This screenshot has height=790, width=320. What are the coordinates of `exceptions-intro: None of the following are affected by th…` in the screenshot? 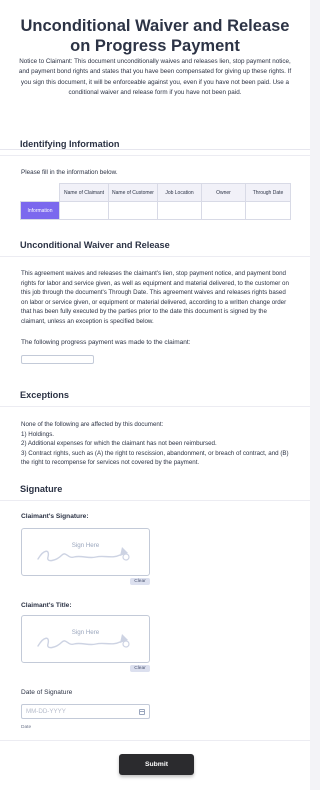 It's located at (92, 424).